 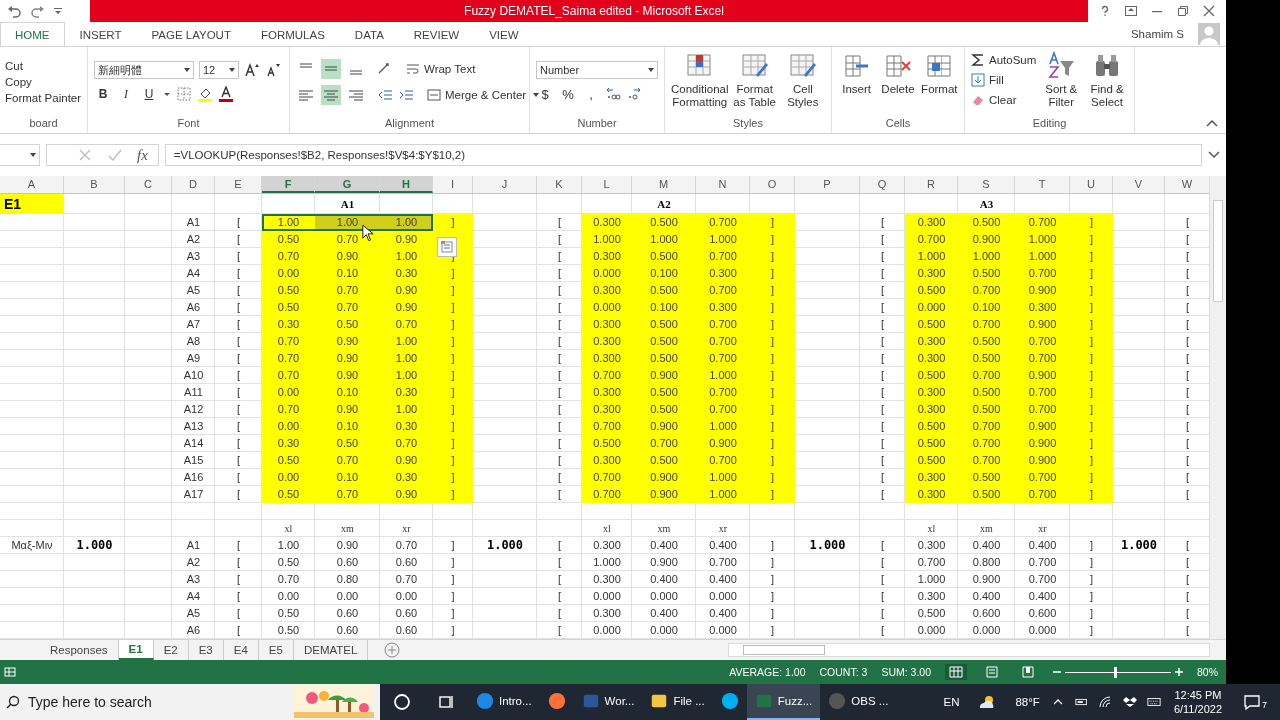 What do you see at coordinates (1091, 184) in the screenshot?
I see `column-header: U` at bounding box center [1091, 184].